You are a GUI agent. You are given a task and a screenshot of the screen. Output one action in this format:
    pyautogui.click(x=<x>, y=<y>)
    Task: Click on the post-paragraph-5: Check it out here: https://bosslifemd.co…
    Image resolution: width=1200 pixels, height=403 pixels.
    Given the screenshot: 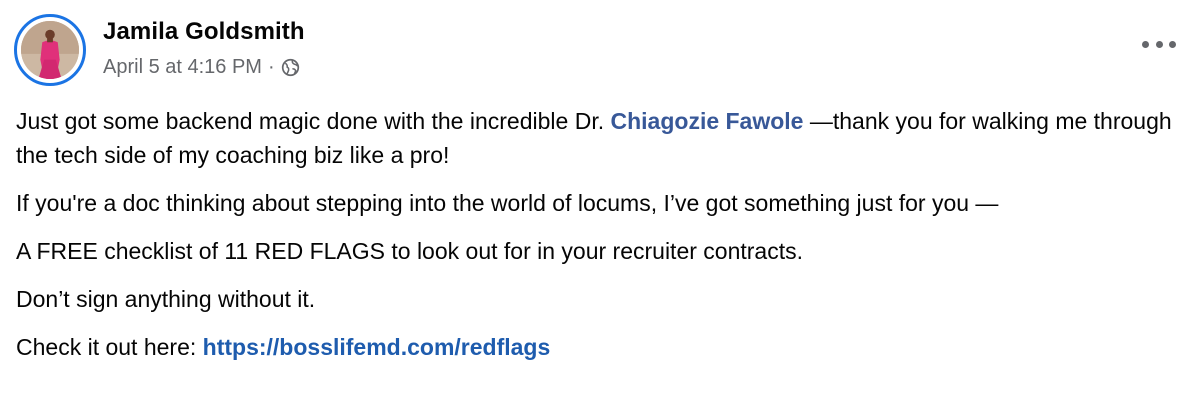 What is the action you would take?
    pyautogui.click(x=601, y=347)
    